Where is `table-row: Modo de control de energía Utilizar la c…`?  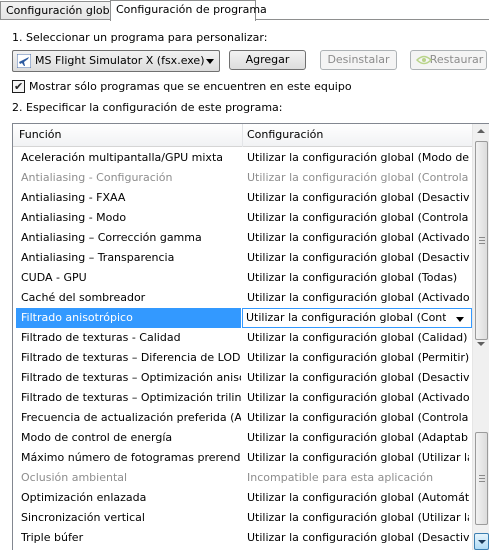
table-row: Modo de control de energía Utilizar la c… is located at coordinates (242, 438).